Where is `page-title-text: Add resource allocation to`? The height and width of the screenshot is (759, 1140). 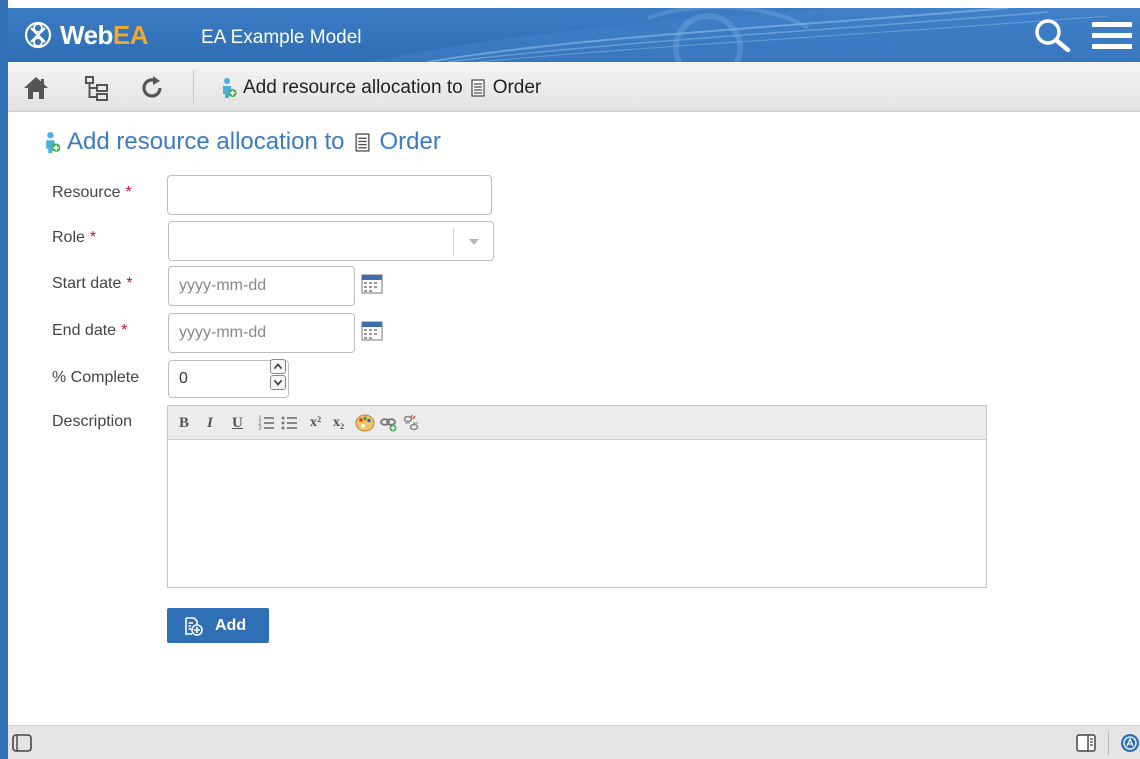 page-title-text: Add resource allocation to is located at coordinates (206, 141).